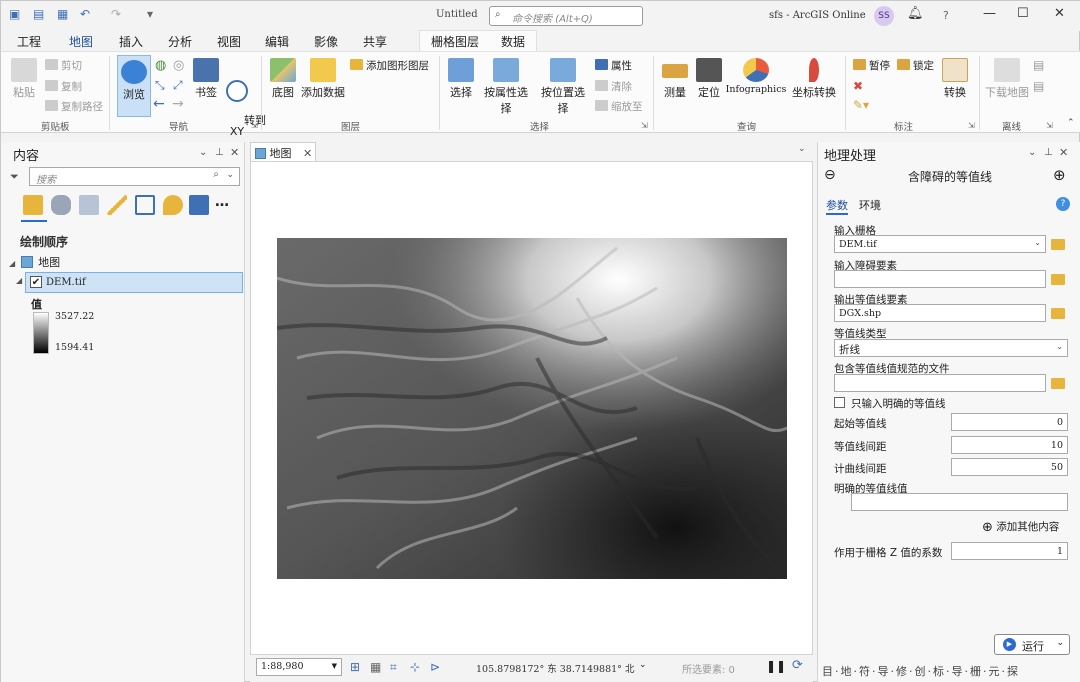 Image resolution: width=1080 pixels, height=682 pixels. I want to click on convert-coordinates-button: 坐标转换, so click(814, 79).